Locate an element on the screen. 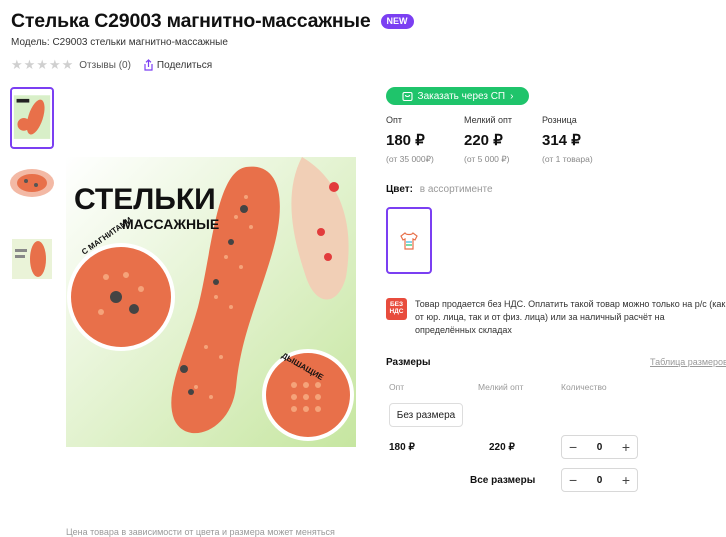  color-swatch-assorted is located at coordinates (409, 240).